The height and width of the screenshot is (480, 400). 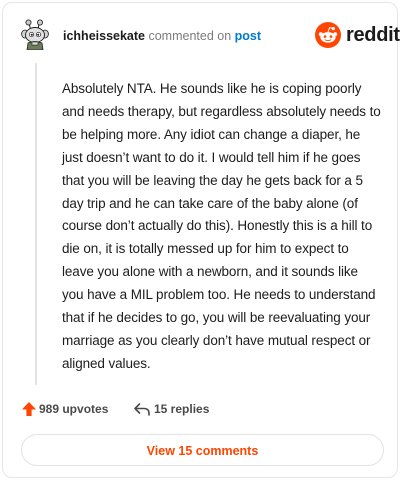 I want to click on replies-count: 15 replies, so click(x=182, y=409).